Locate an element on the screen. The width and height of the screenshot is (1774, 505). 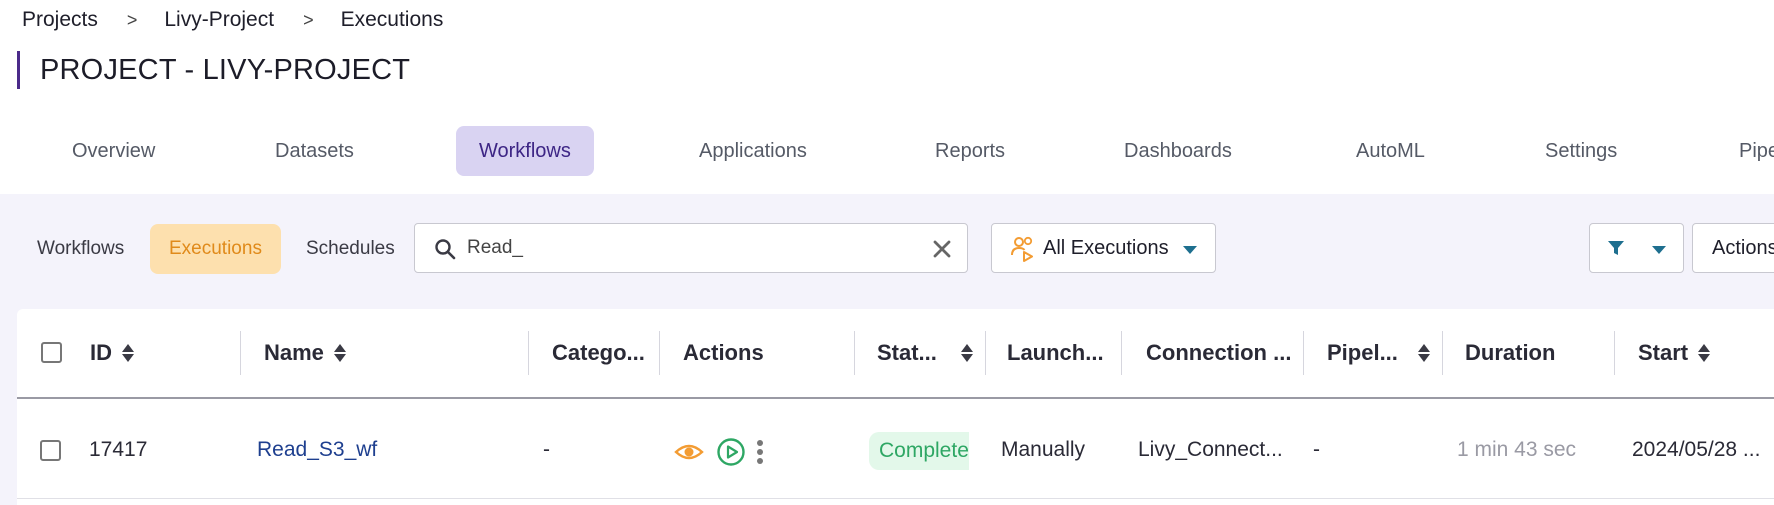
actions-button: Actions is located at coordinates (1733, 248).